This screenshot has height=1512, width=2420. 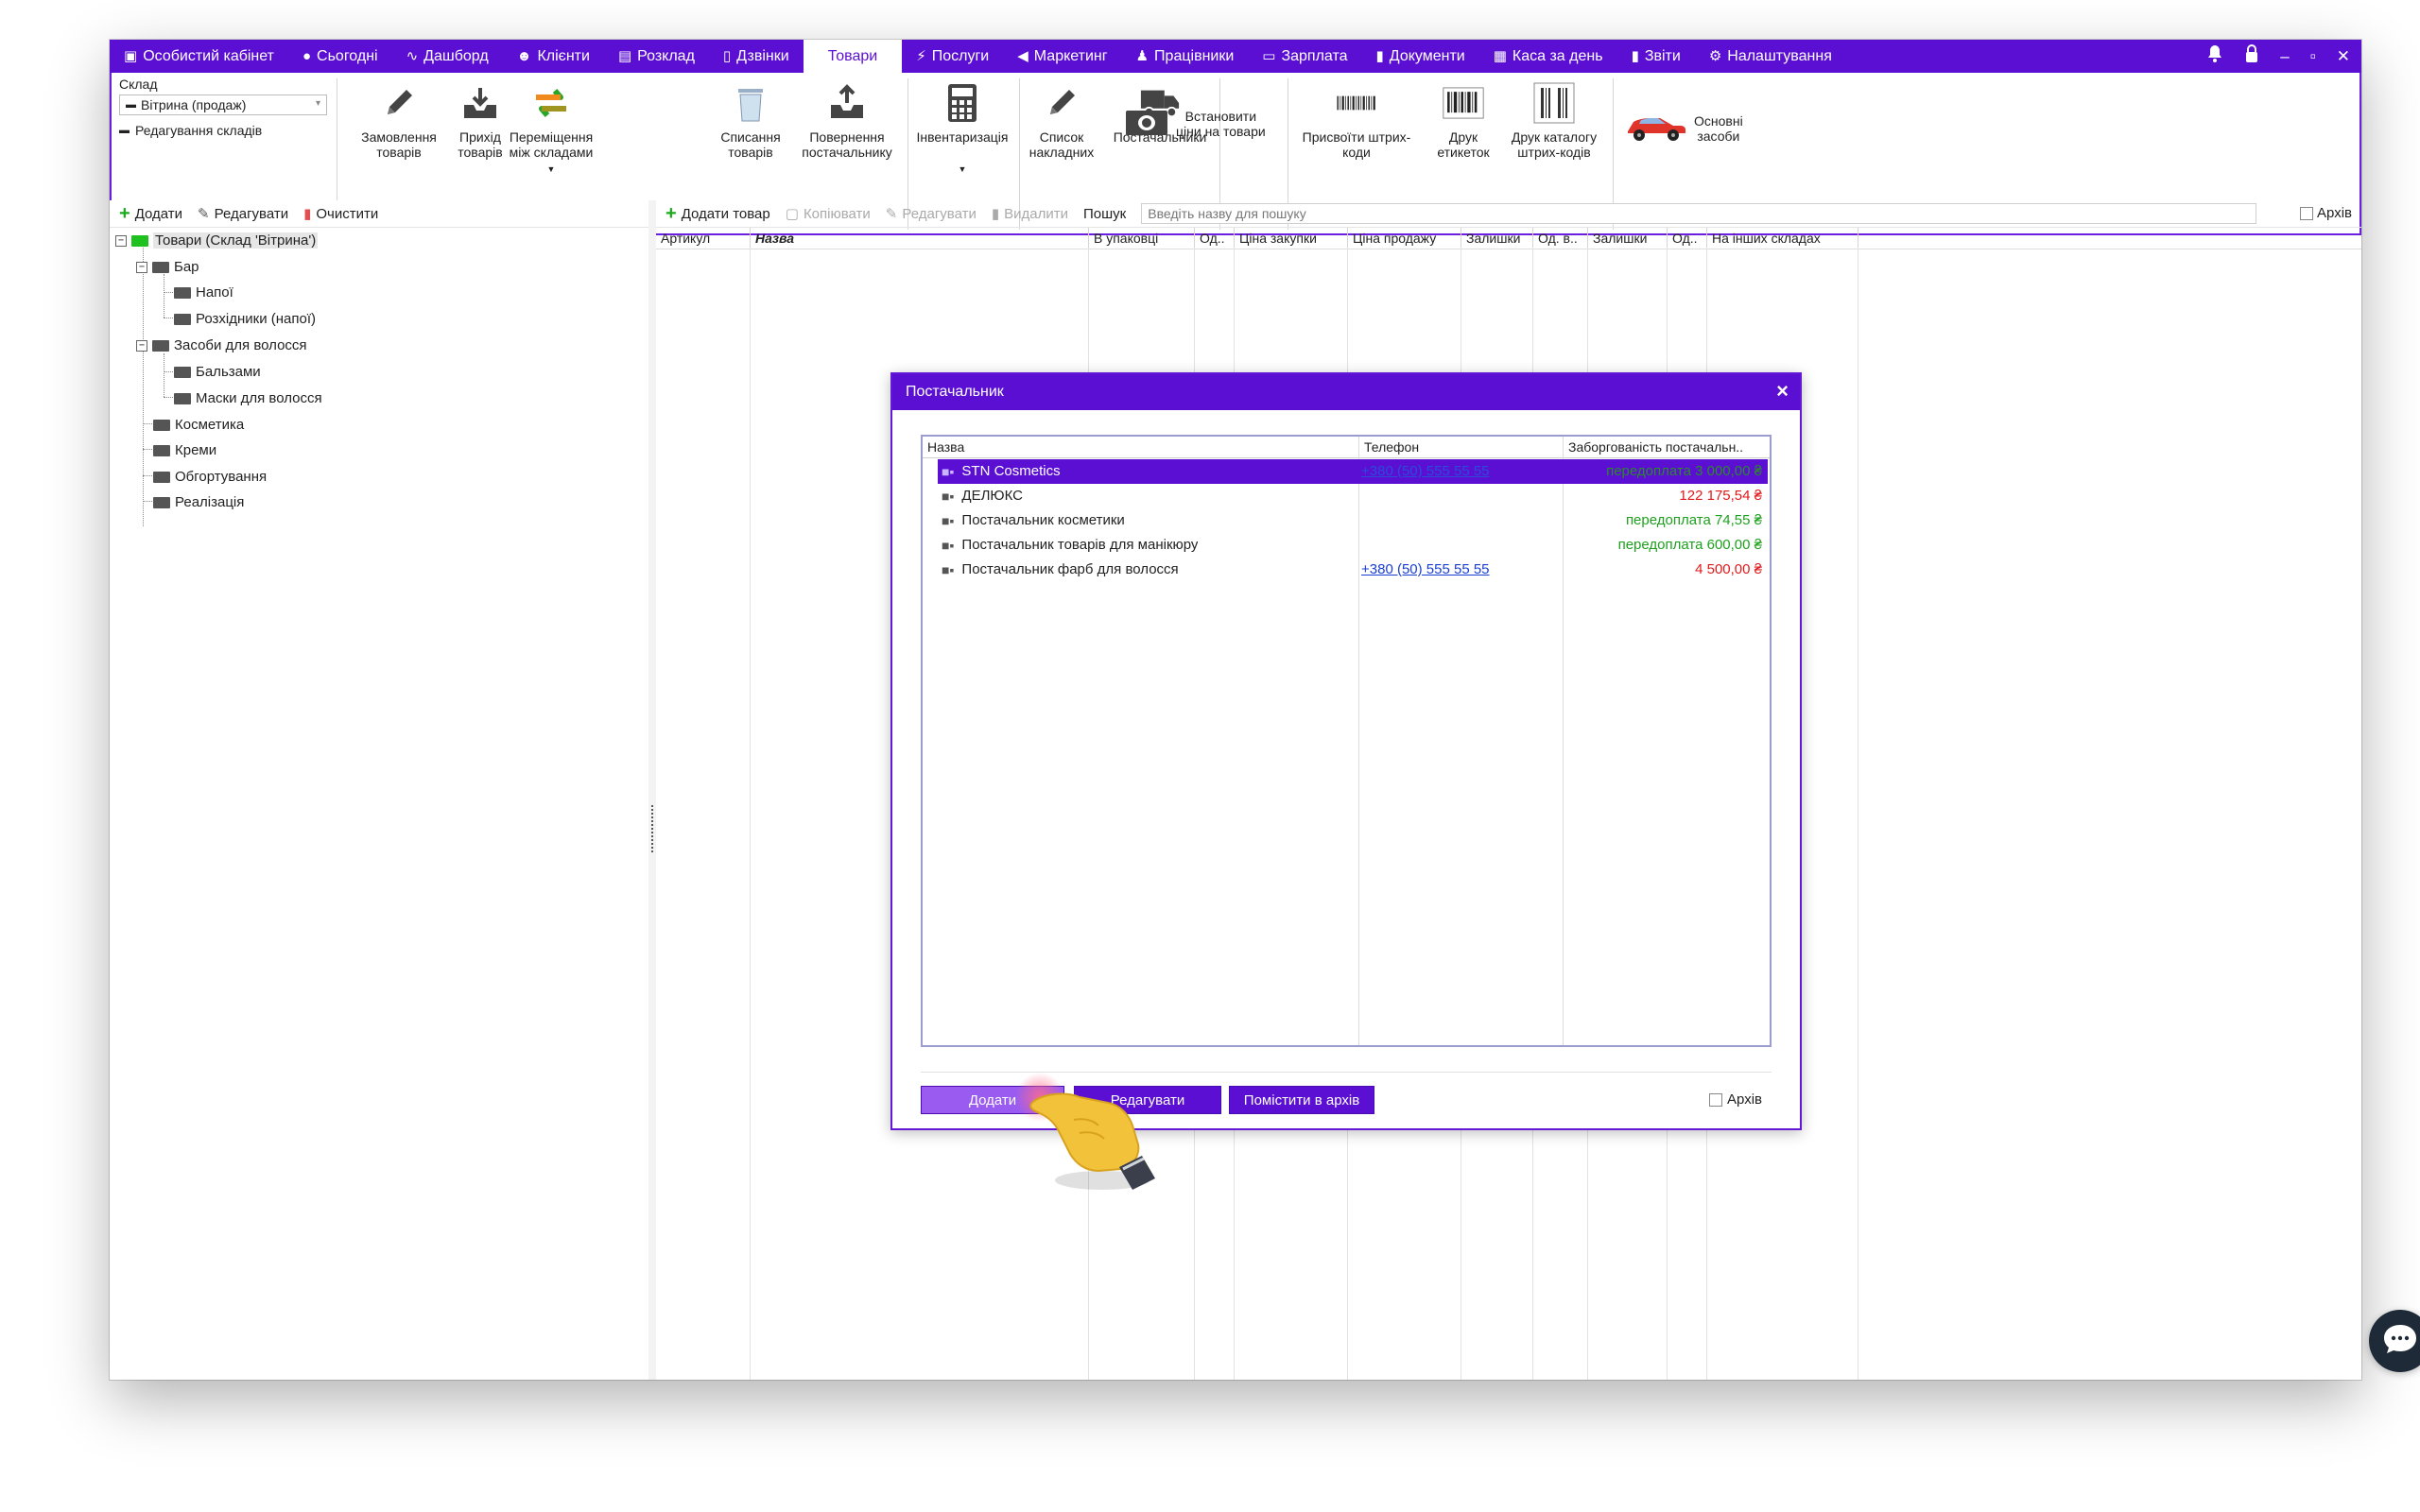 I want to click on col-unit-in: Од. в.., so click(x=1560, y=238).